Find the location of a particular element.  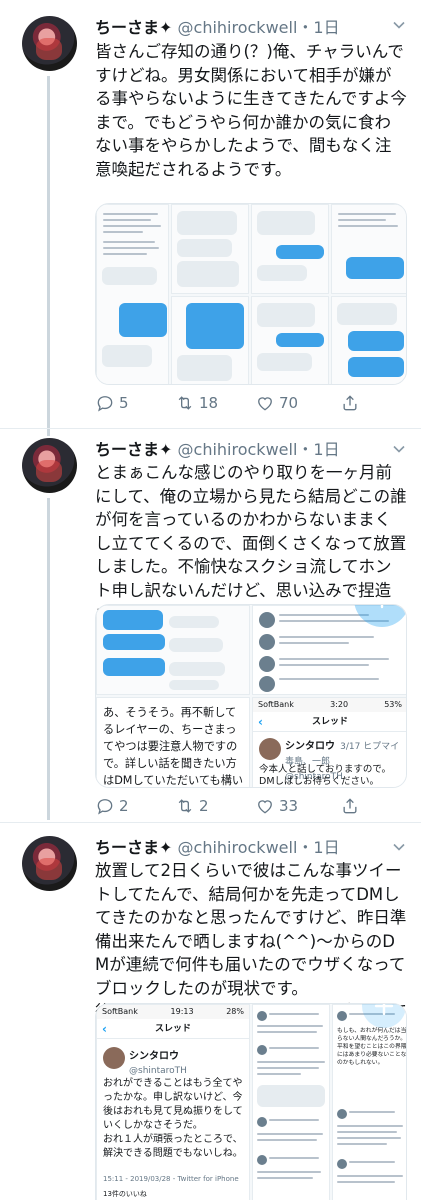

tweet-actions: 2 2 33 is located at coordinates (251, 808).